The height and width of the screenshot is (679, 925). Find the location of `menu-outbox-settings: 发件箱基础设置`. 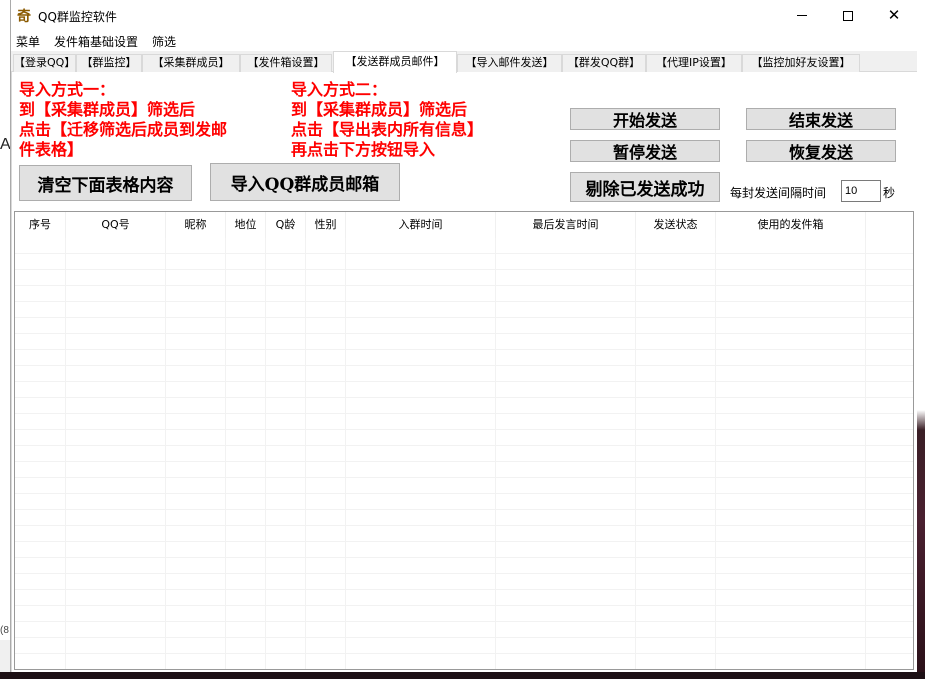

menu-outbox-settings: 发件箱基础设置 is located at coordinates (96, 41).